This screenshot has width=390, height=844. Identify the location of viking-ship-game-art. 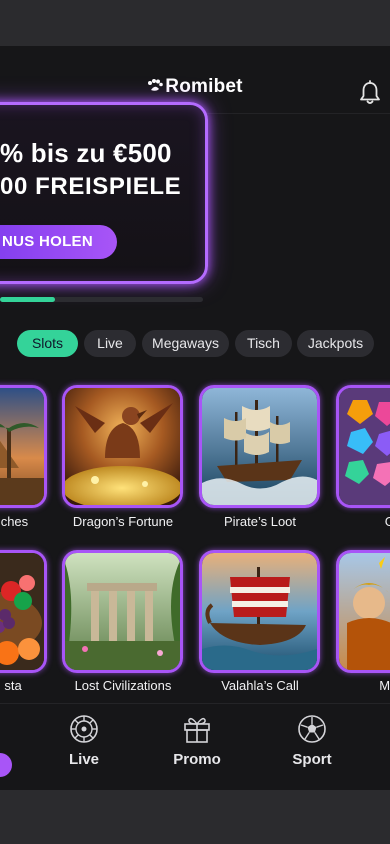
(259, 611).